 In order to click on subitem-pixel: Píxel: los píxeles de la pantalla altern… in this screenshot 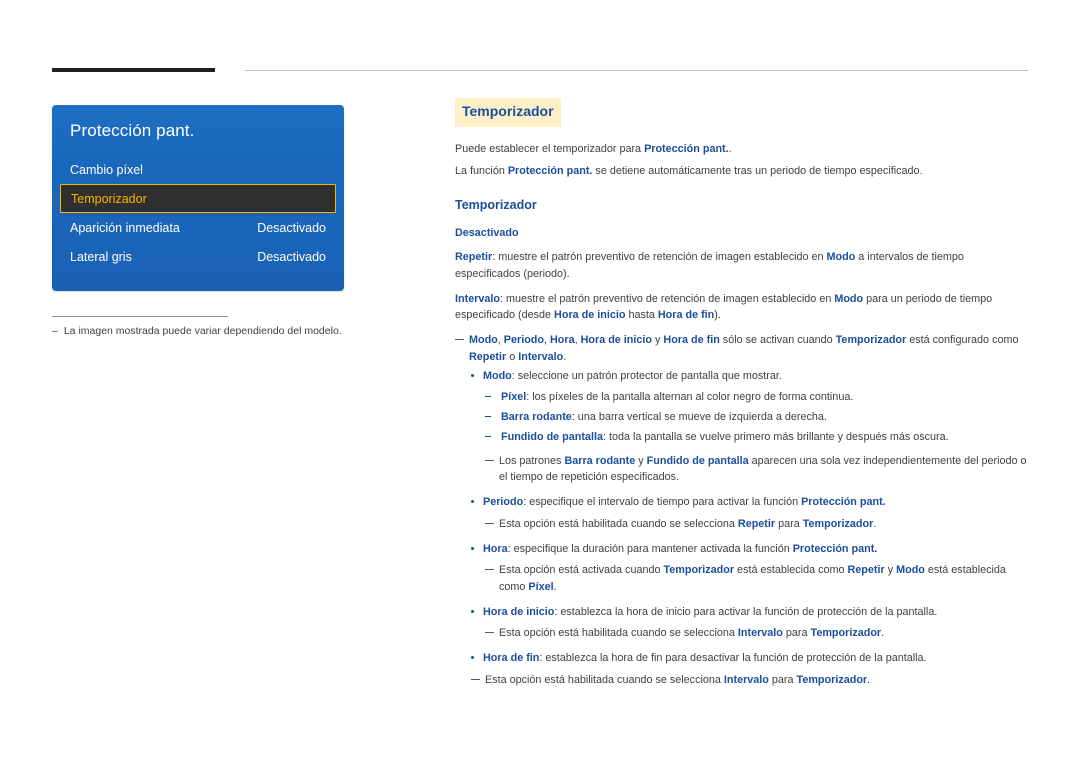, I will do `click(757, 397)`.